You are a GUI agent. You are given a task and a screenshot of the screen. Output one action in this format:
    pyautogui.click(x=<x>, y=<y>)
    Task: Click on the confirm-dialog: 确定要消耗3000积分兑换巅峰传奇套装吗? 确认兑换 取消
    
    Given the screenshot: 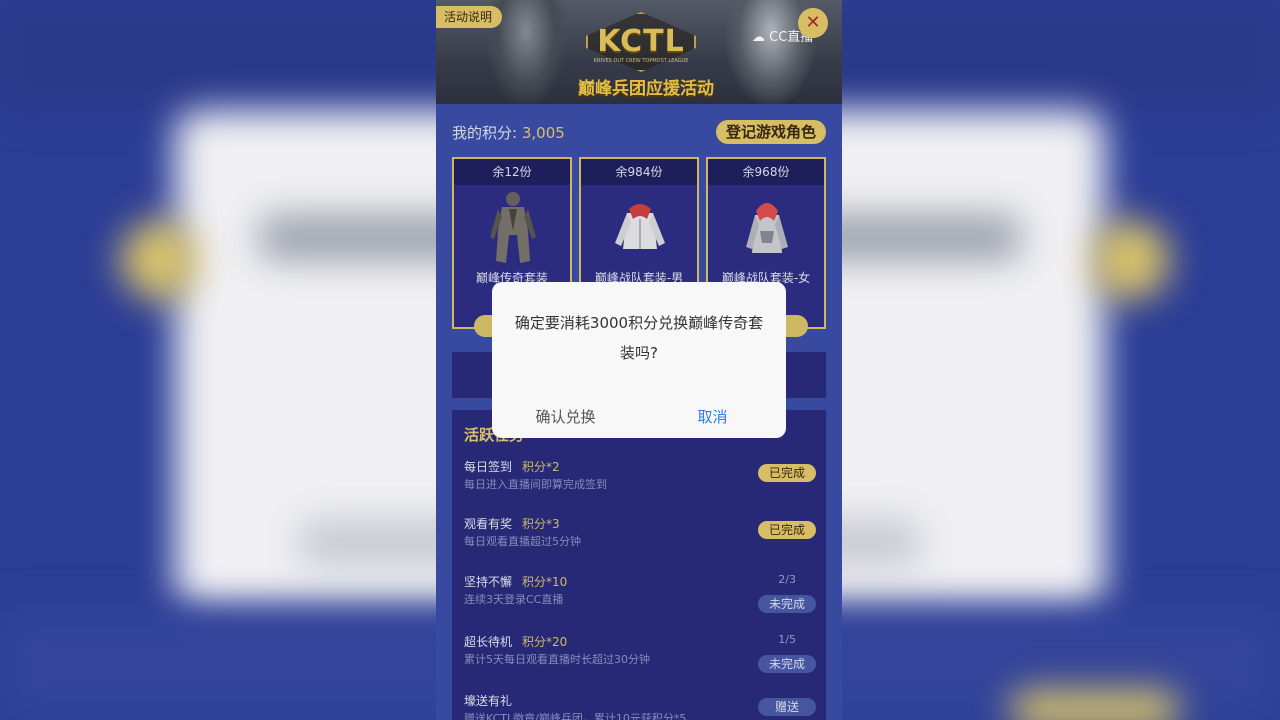 What is the action you would take?
    pyautogui.click(x=639, y=360)
    